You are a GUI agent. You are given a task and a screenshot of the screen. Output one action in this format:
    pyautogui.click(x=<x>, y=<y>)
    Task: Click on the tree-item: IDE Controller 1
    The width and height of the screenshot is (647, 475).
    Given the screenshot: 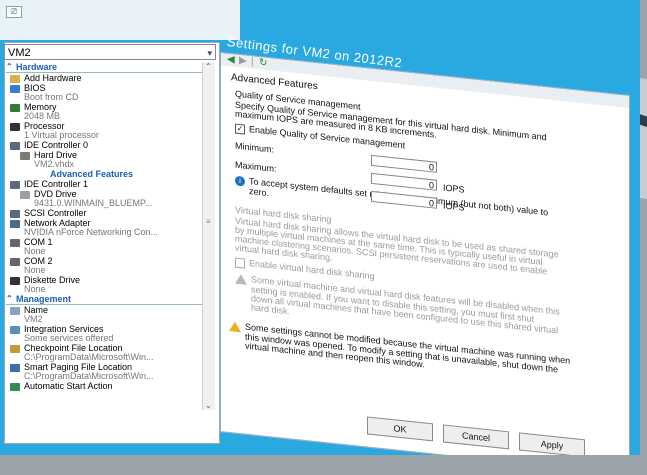 What is the action you would take?
    pyautogui.click(x=104, y=184)
    